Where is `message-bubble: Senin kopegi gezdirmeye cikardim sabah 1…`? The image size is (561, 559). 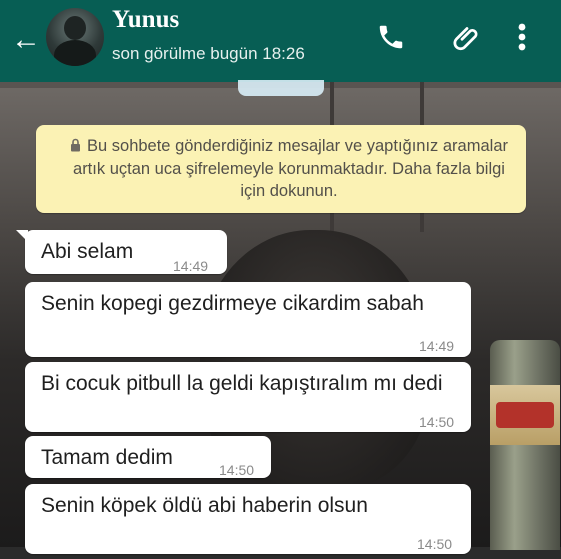
message-bubble: Senin kopegi gezdirmeye cikardim sabah 1… is located at coordinates (248, 319).